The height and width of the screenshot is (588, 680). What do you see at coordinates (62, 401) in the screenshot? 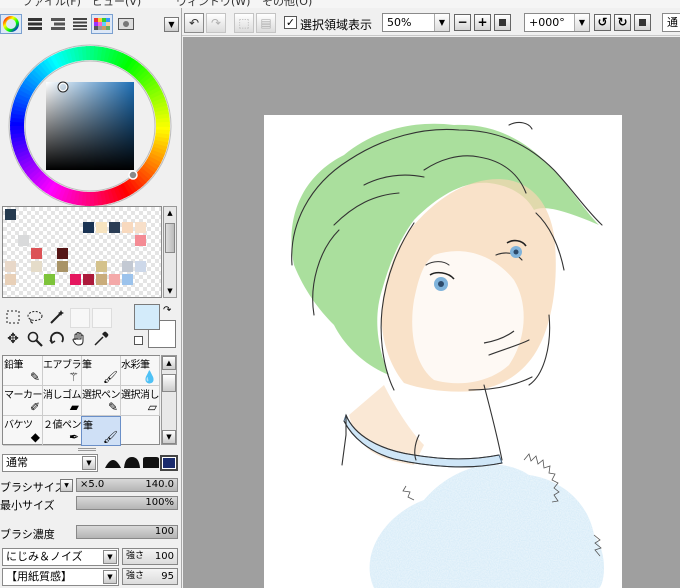
I see `brush-tool-eraser: 消しゴム ▰` at bounding box center [62, 401].